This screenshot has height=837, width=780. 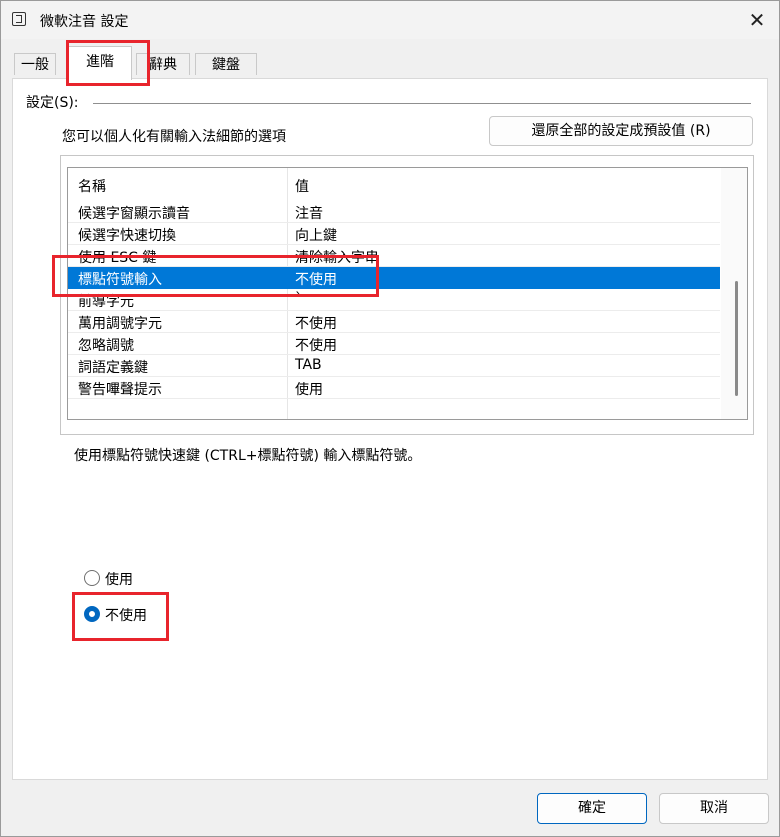 I want to click on setting-value: 使用, so click(x=309, y=390).